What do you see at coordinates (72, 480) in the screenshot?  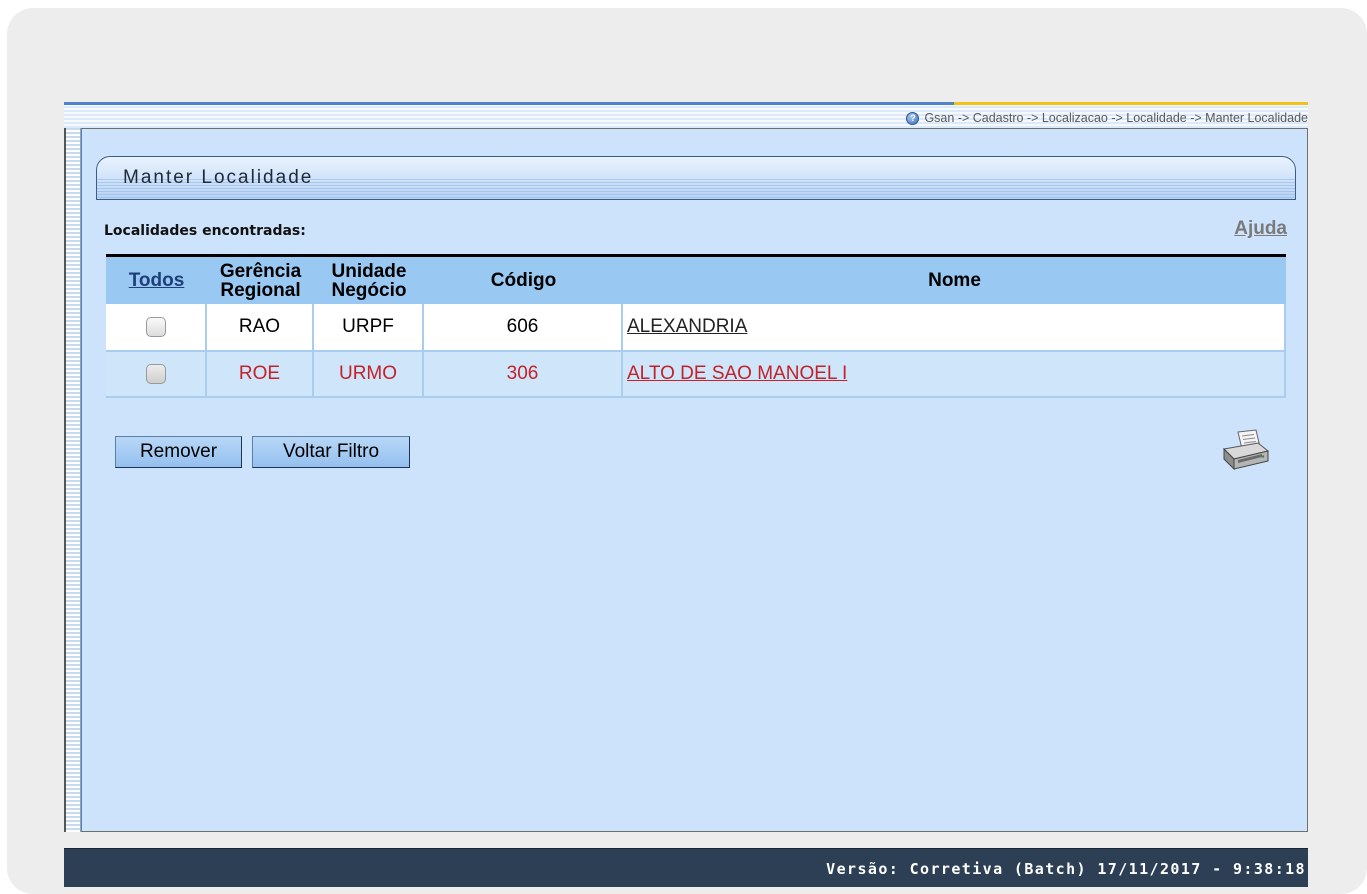 I see `left-rail` at bounding box center [72, 480].